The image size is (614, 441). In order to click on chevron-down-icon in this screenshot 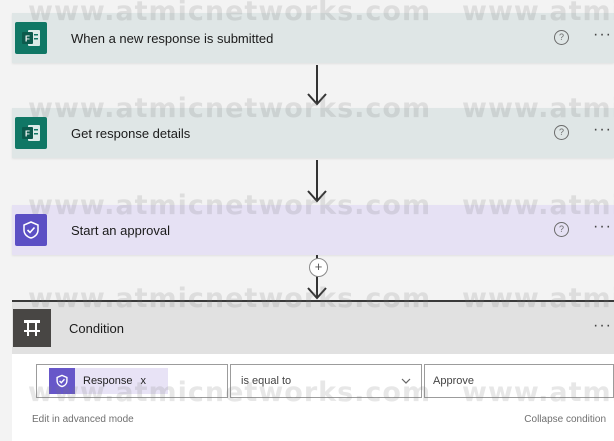, I will do `click(406, 381)`.